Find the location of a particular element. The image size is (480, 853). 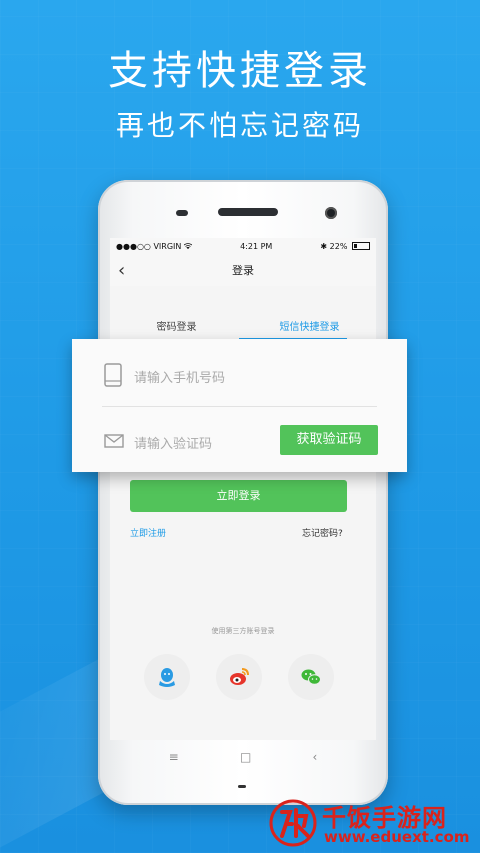

login-button: 立即登录 is located at coordinates (238, 496).